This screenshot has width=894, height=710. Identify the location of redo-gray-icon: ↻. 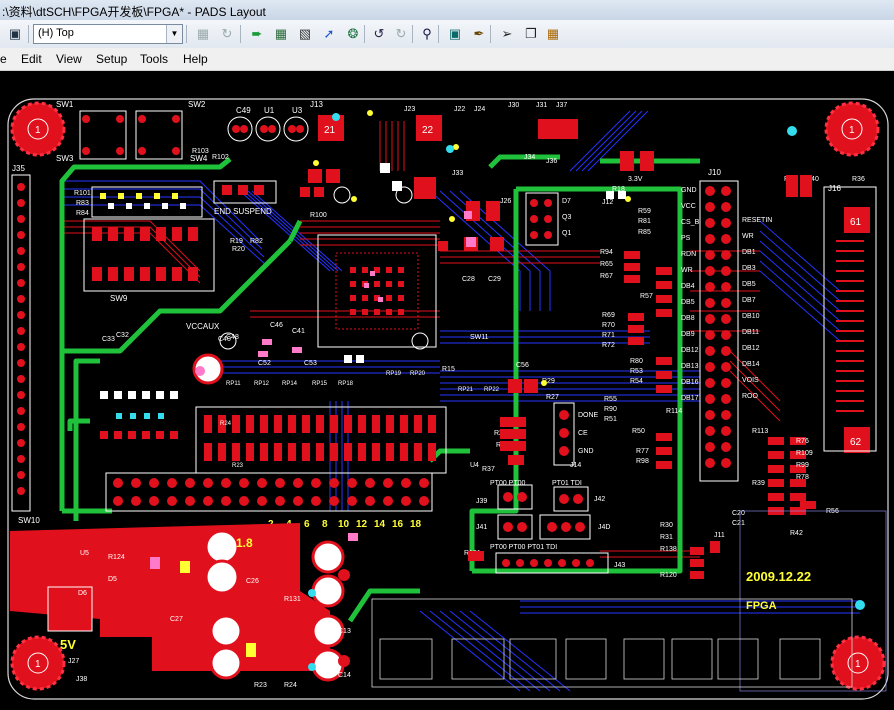
(227, 34).